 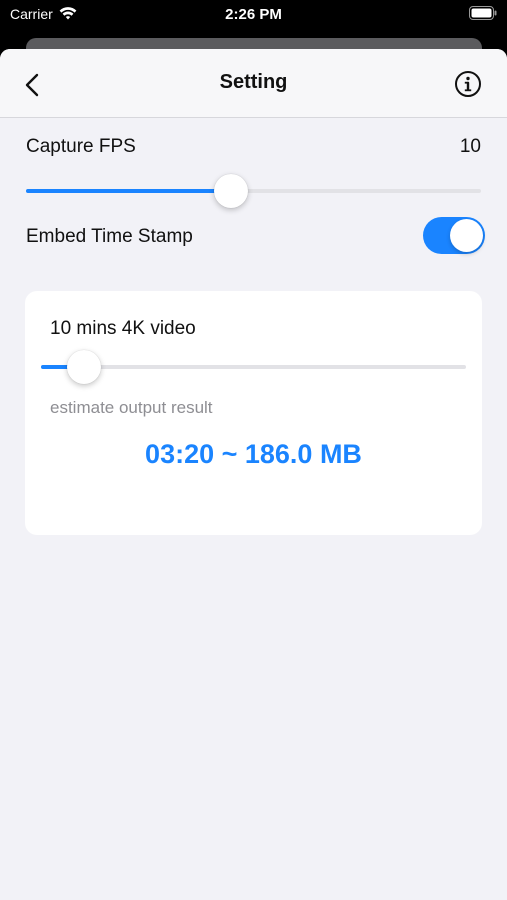 I want to click on toggle-knob, so click(x=466, y=235).